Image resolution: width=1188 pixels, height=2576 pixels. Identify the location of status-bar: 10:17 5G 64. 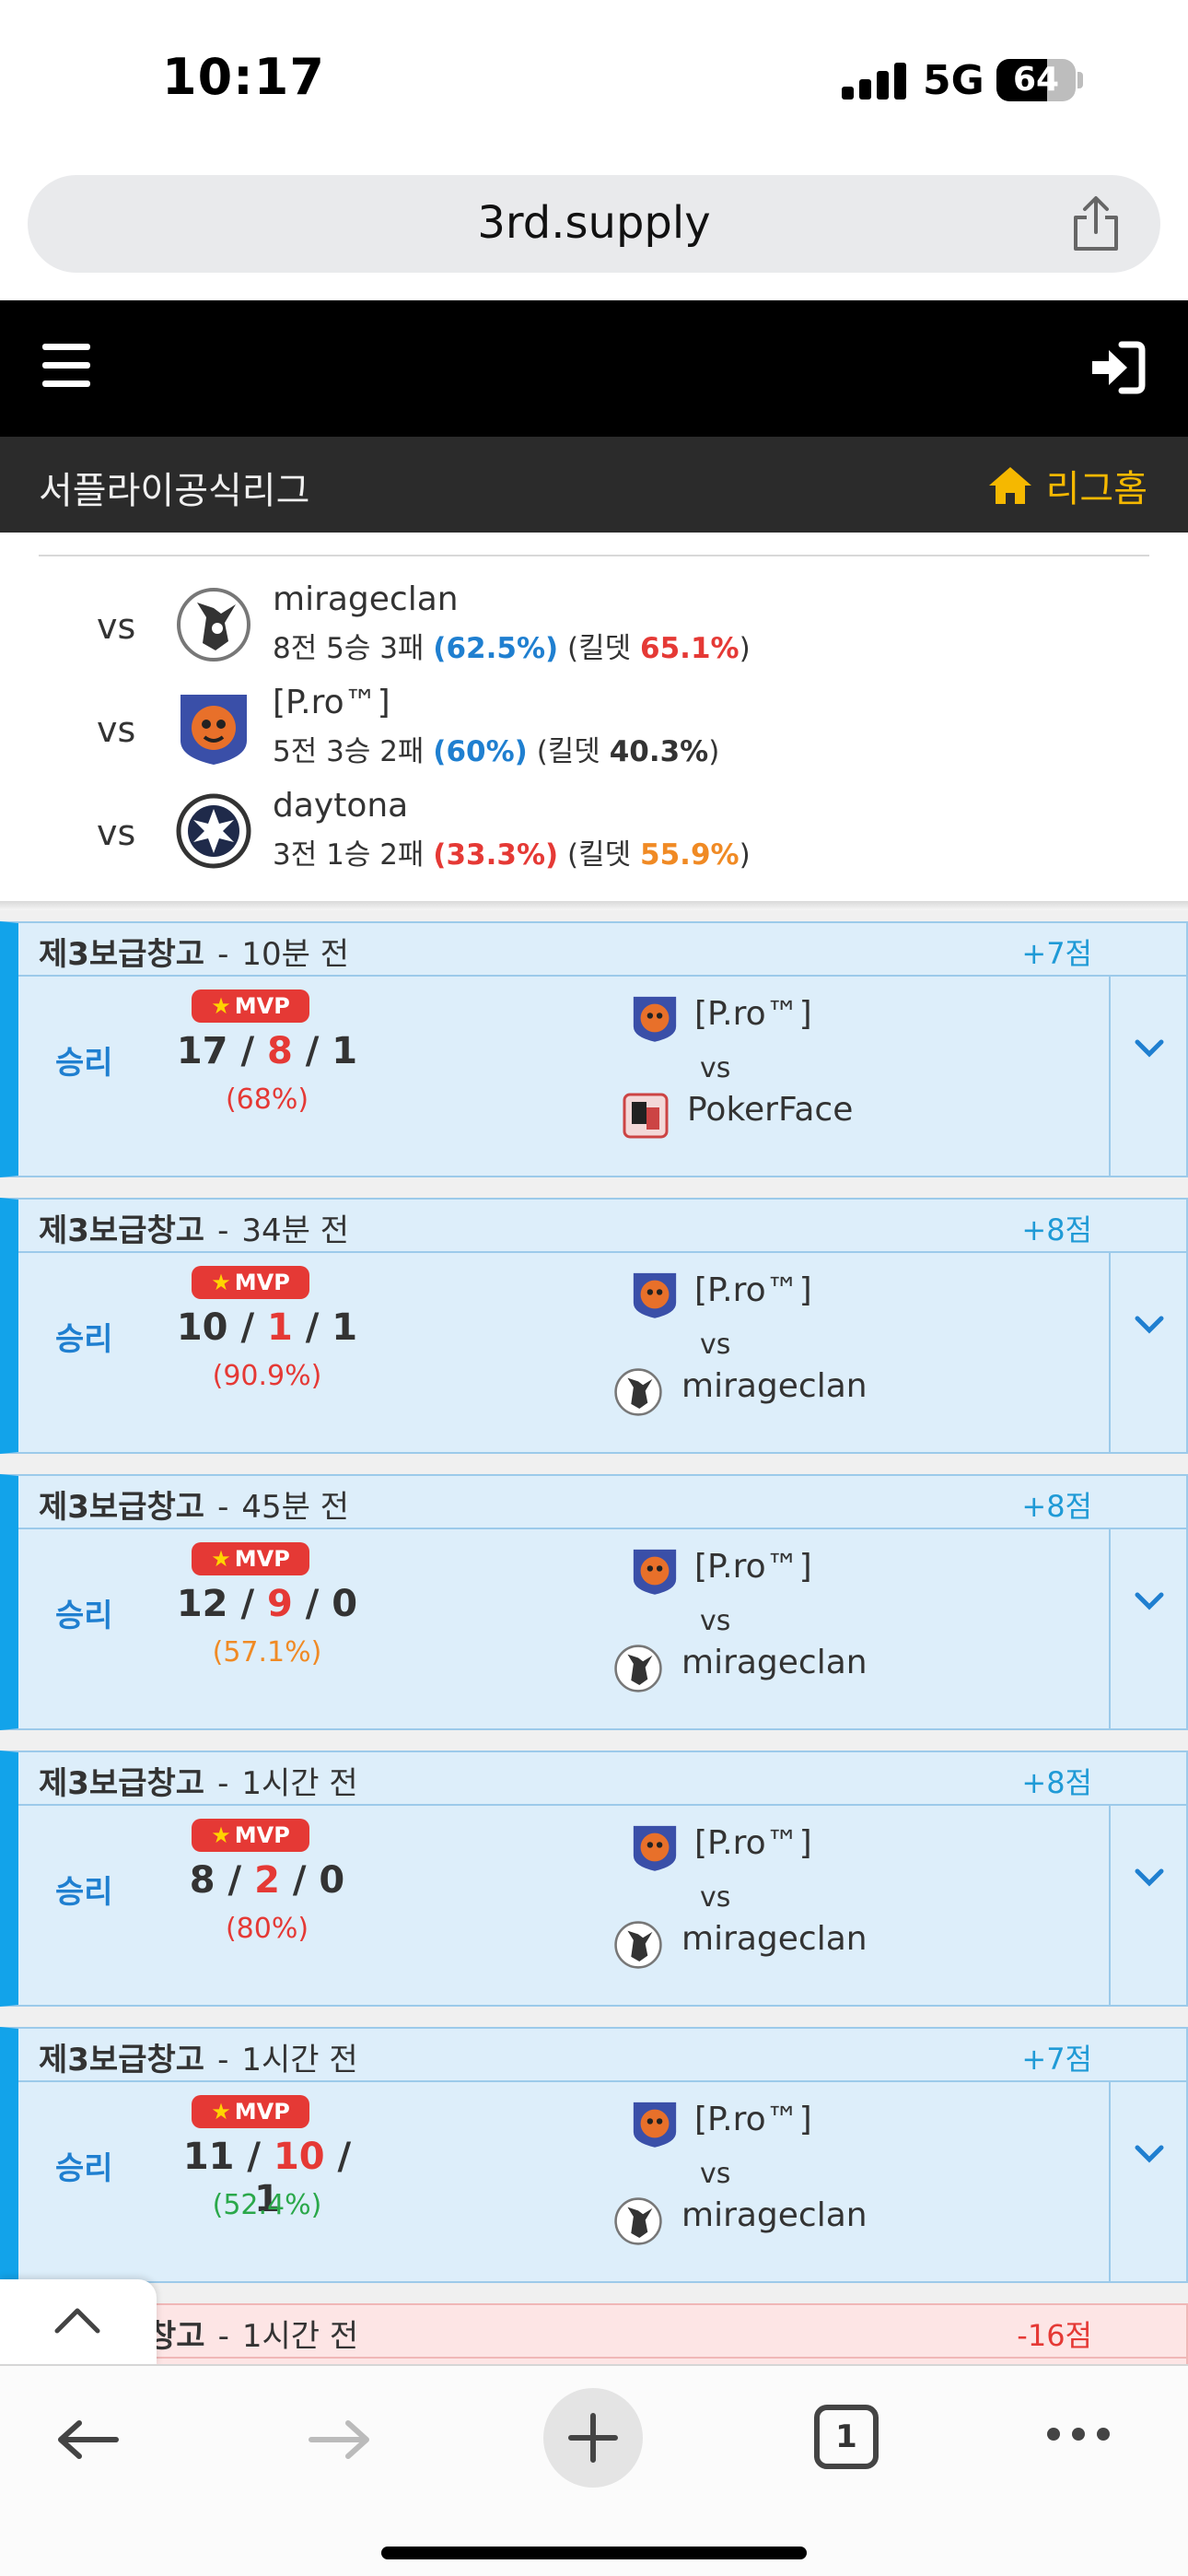
(594, 83).